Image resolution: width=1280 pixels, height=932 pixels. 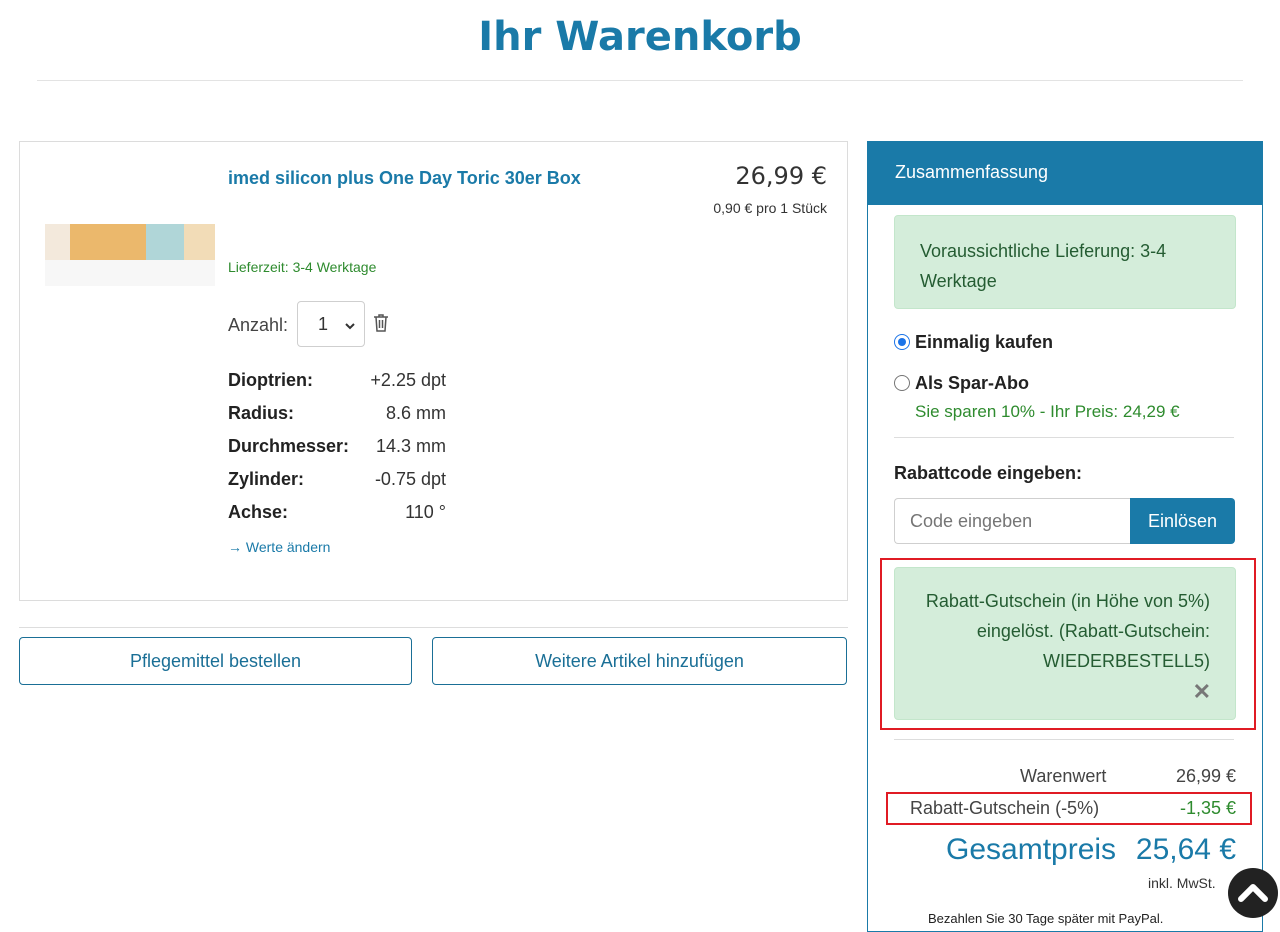 I want to click on summary-title: Zusammenfassung, so click(x=972, y=172).